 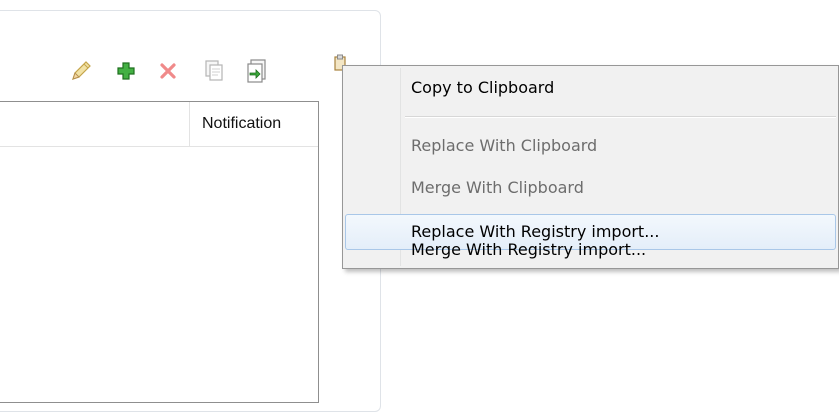 I want to click on add-button, so click(x=126, y=71).